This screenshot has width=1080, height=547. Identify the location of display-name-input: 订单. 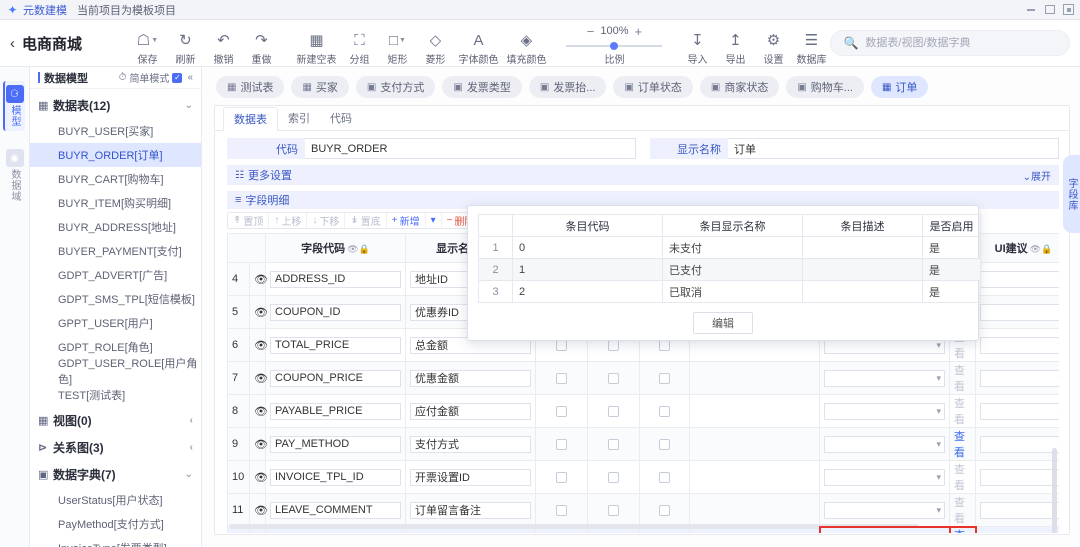
(893, 148).